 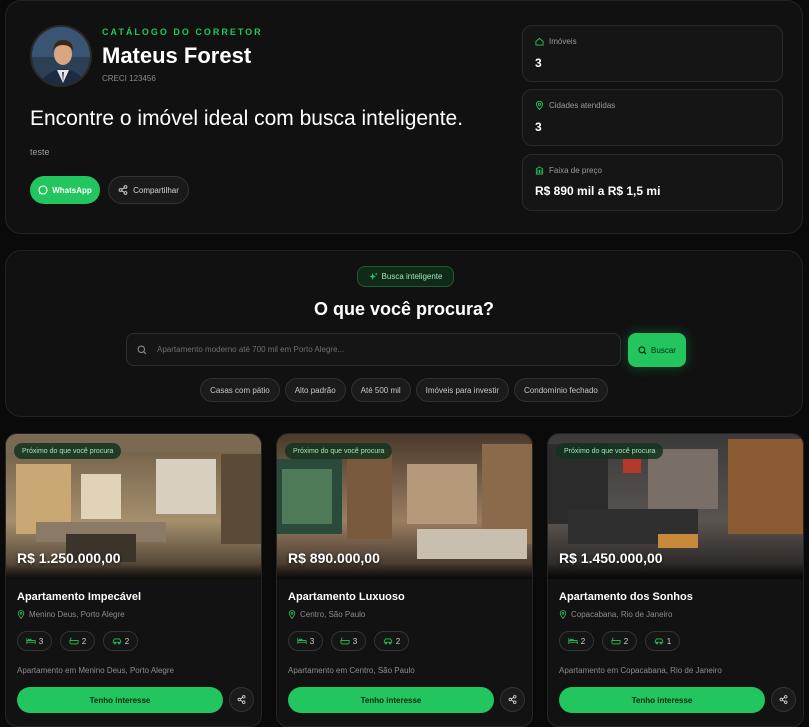 I want to click on whatsapp-label: WhatsApp, so click(x=72, y=190).